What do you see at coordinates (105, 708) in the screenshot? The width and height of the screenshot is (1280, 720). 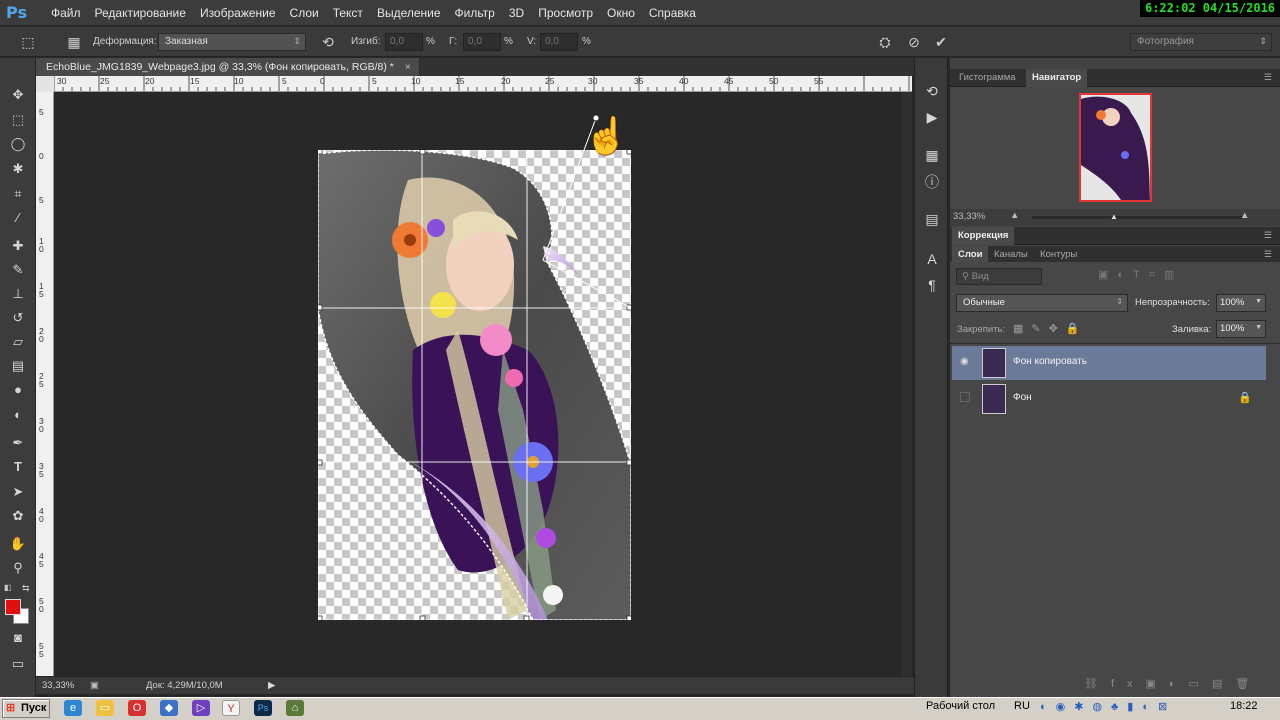 I see `folder-icon: ▭` at bounding box center [105, 708].